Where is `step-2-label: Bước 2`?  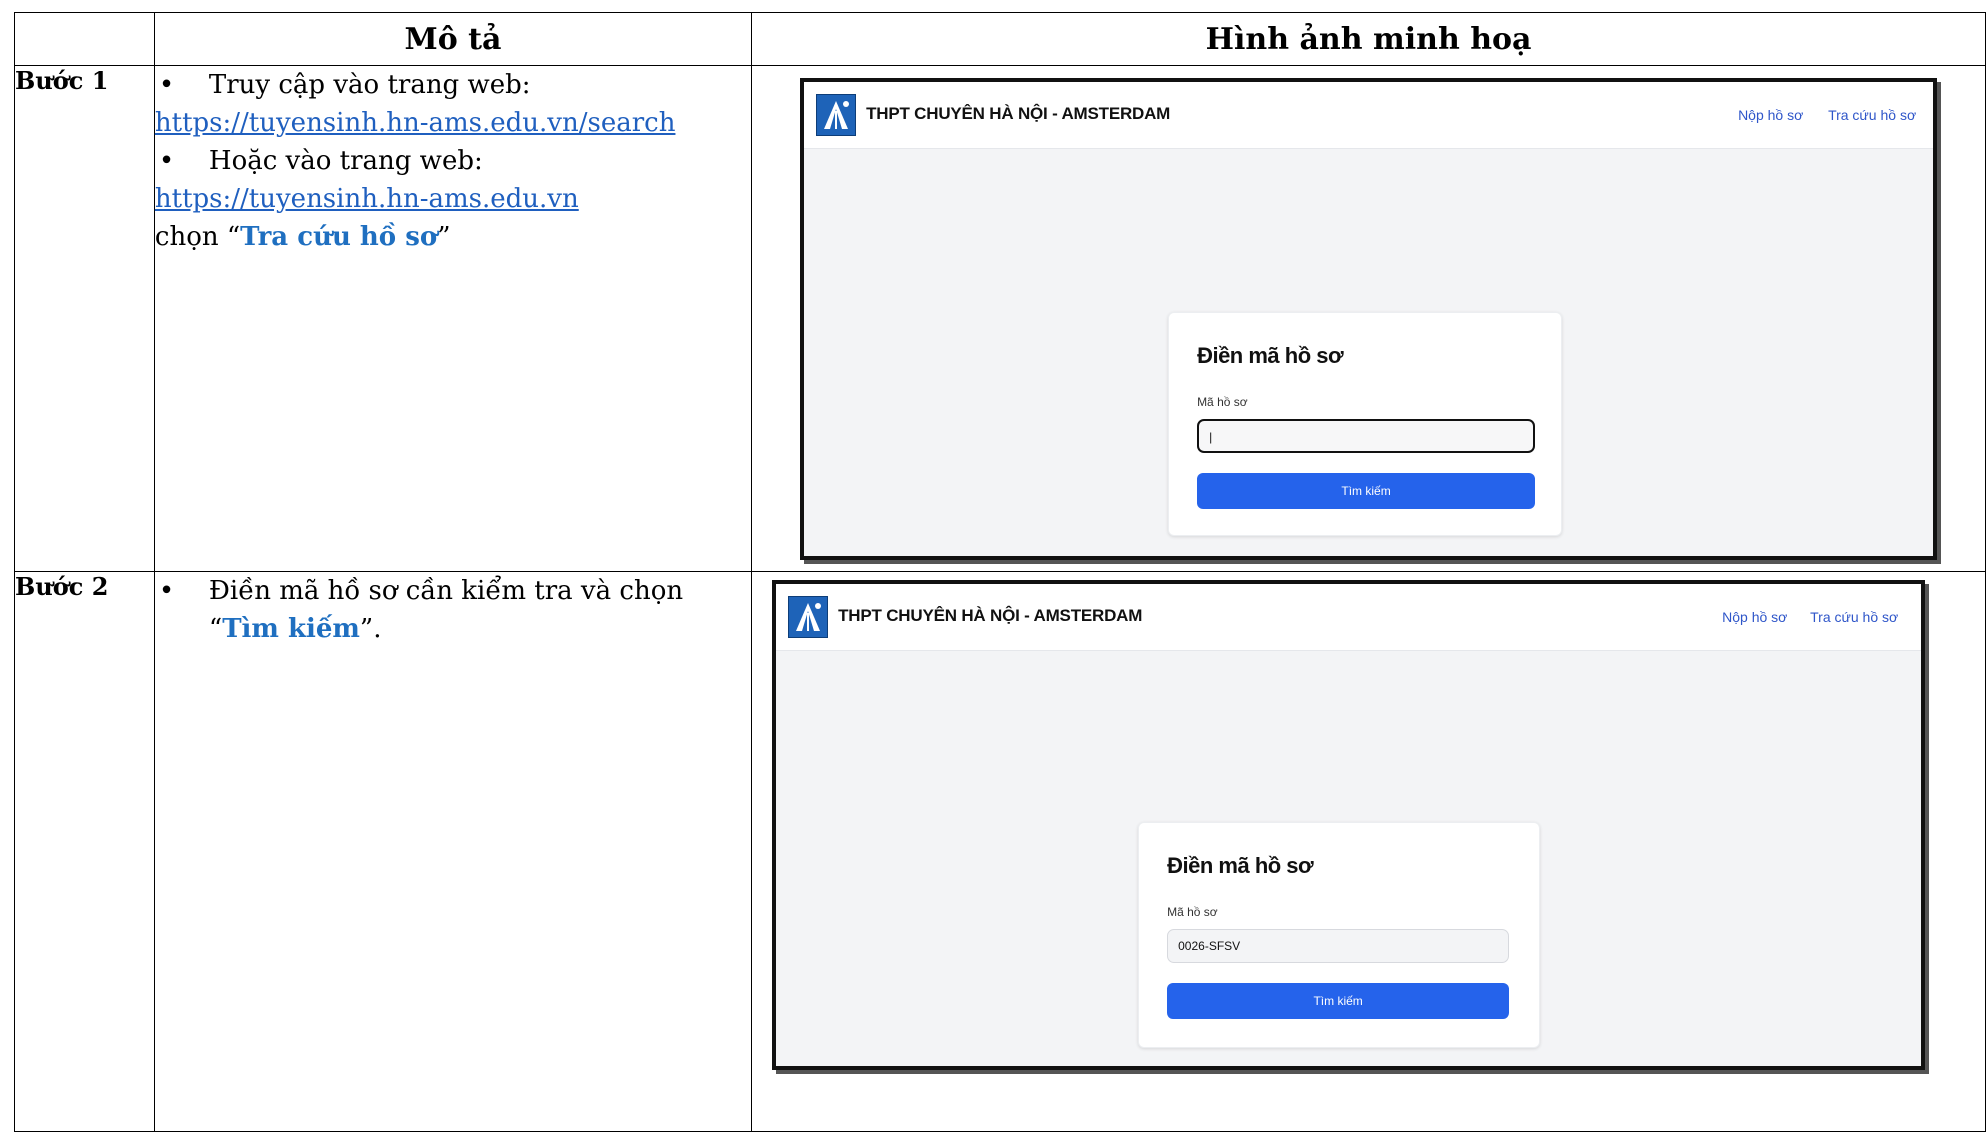 step-2-label: Bước 2 is located at coordinates (84, 851).